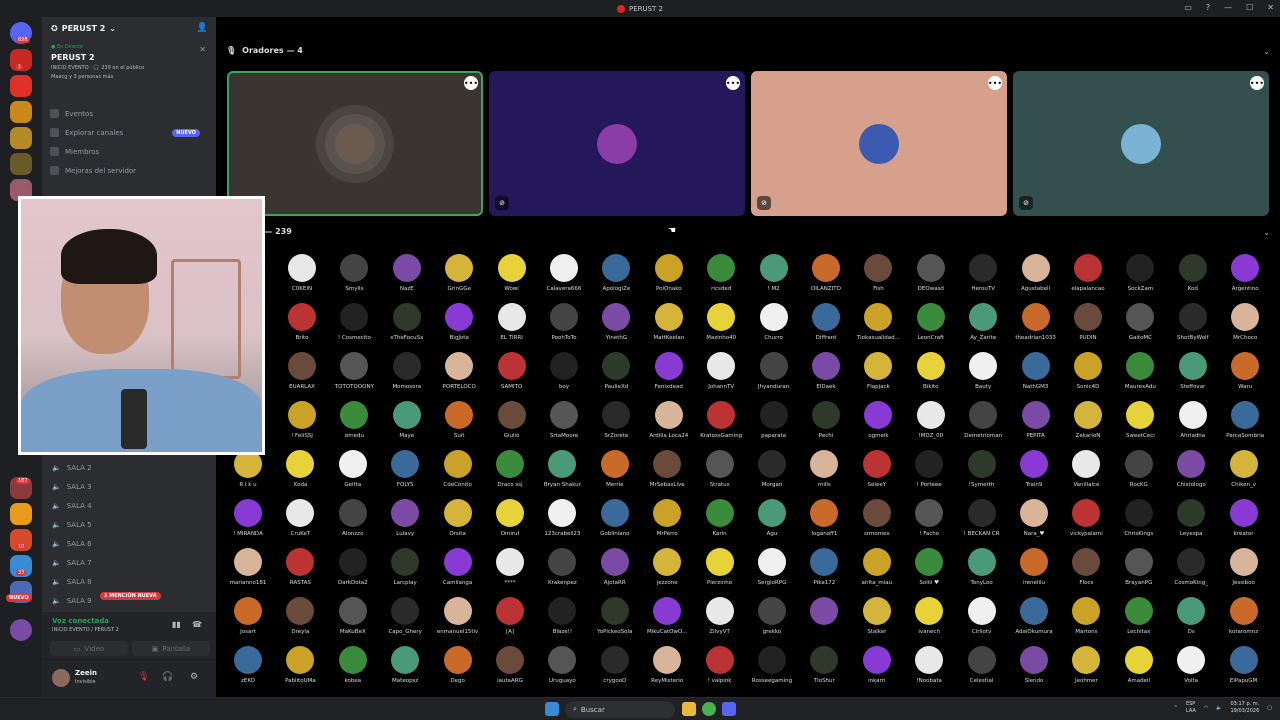 The width and height of the screenshot is (1280, 720). Describe the element at coordinates (1036, 376) in the screenshot. I see `audience-member: NathGM3` at that location.